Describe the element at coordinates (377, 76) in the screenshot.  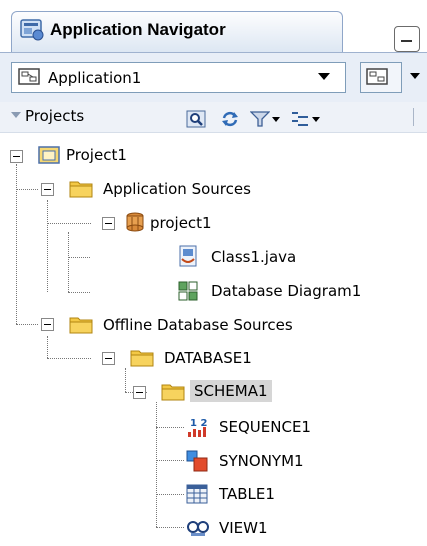
I see `application-menu-icon` at that location.